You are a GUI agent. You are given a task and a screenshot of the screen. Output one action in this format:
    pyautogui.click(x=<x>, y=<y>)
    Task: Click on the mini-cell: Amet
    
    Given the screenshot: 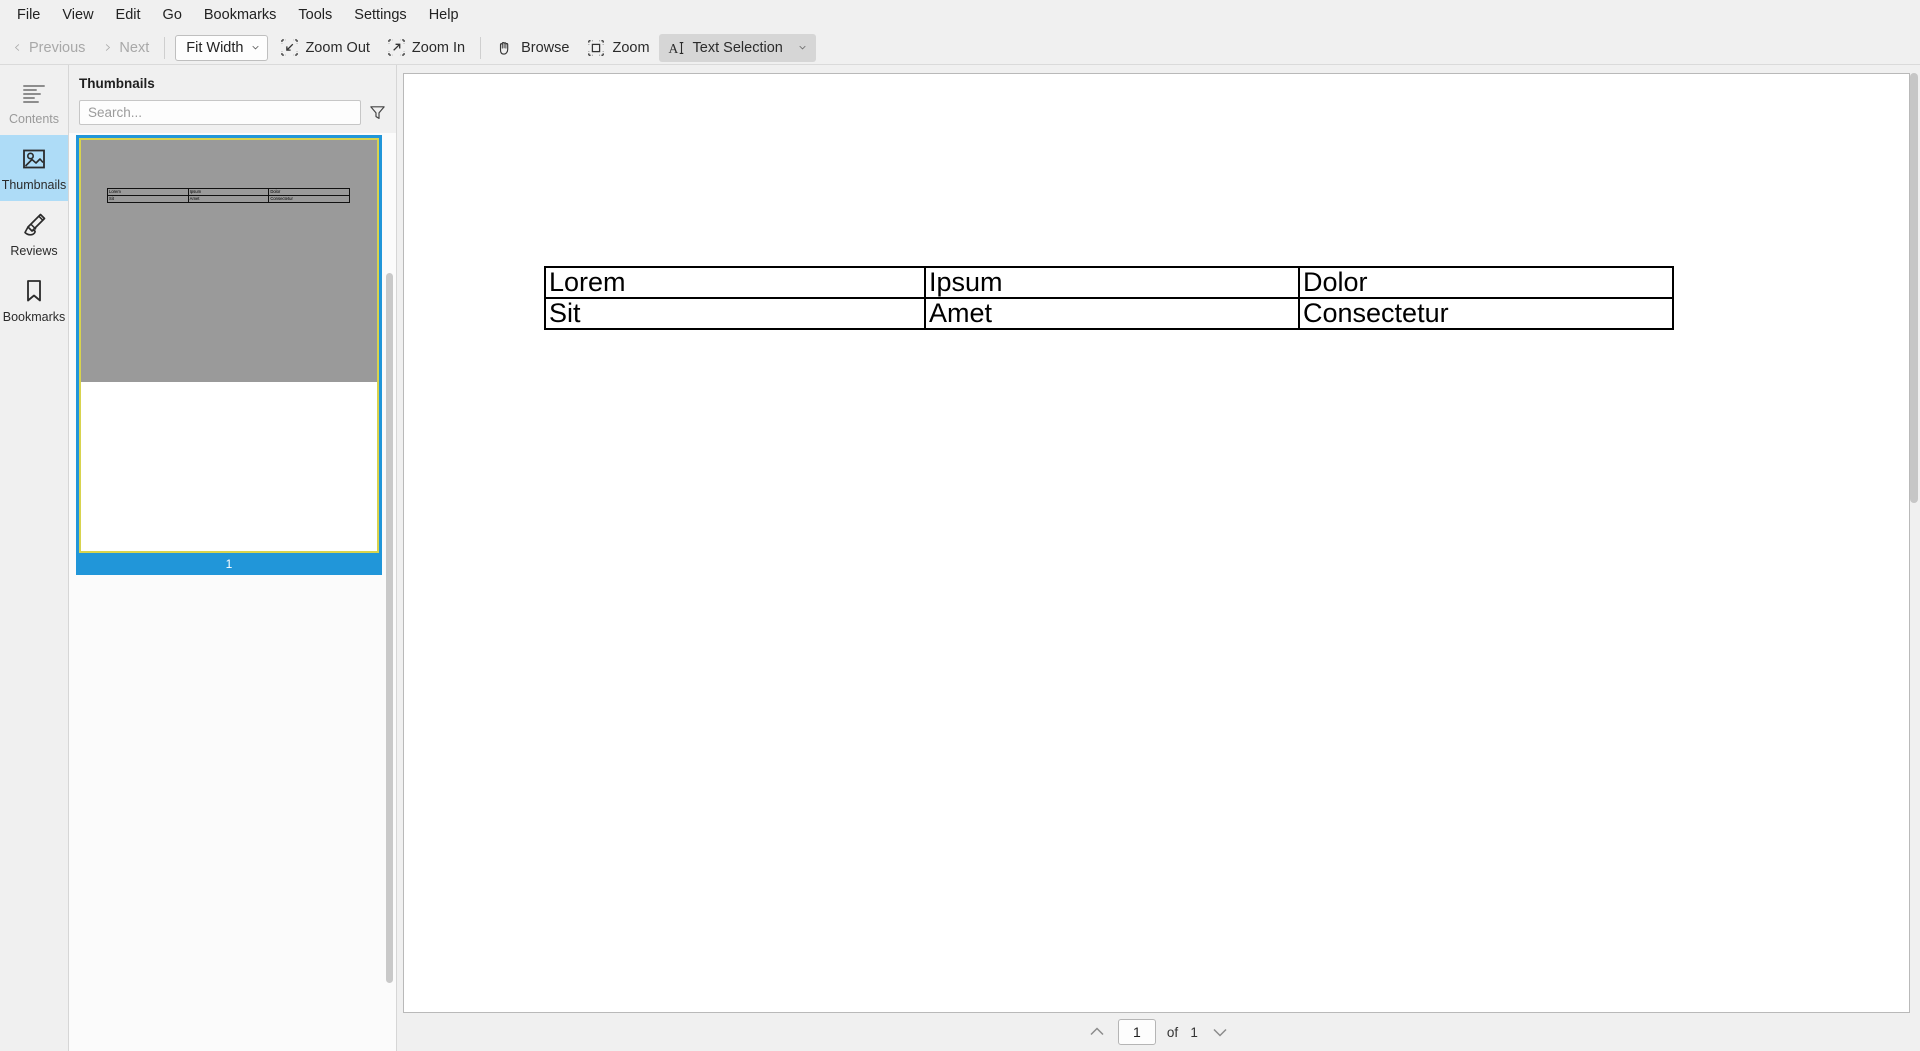 What is the action you would take?
    pyautogui.click(x=228, y=199)
    